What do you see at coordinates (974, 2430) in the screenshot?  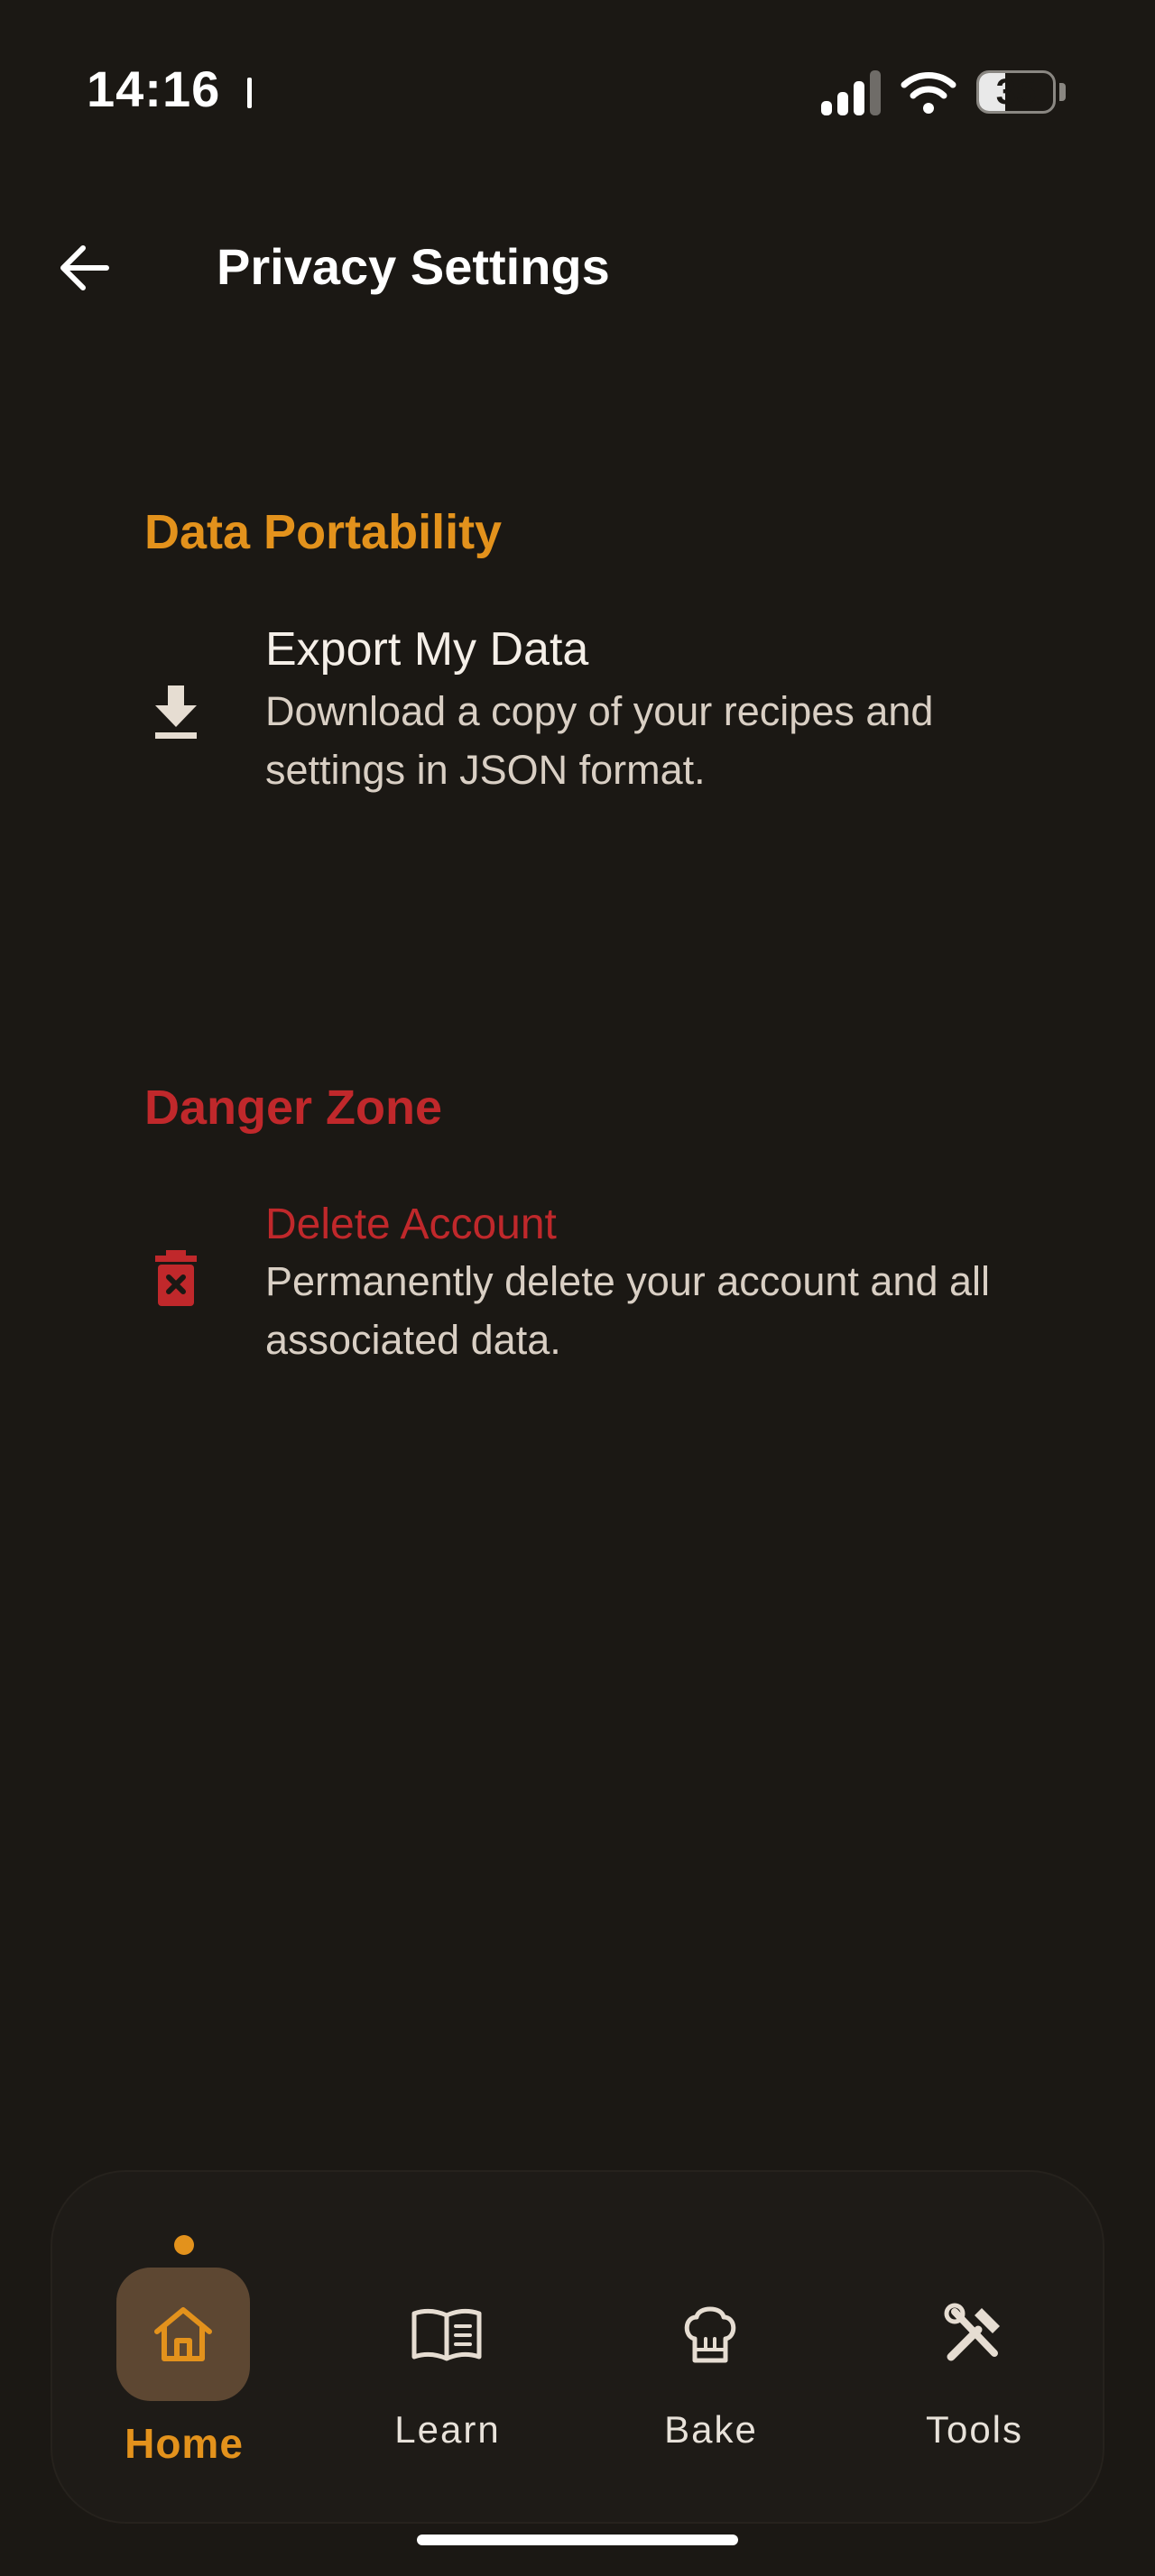 I see `nav-label-tools: Tools` at bounding box center [974, 2430].